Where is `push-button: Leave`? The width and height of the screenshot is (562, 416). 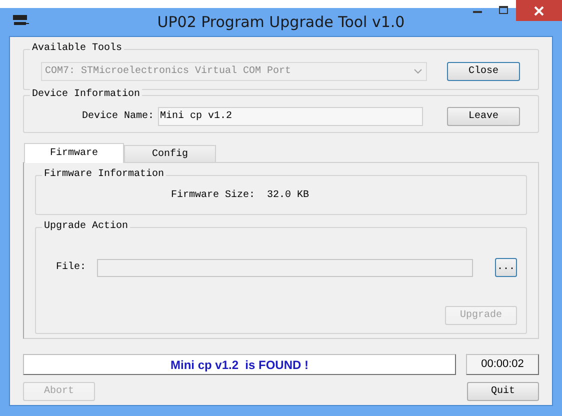 push-button: Leave is located at coordinates (483, 116).